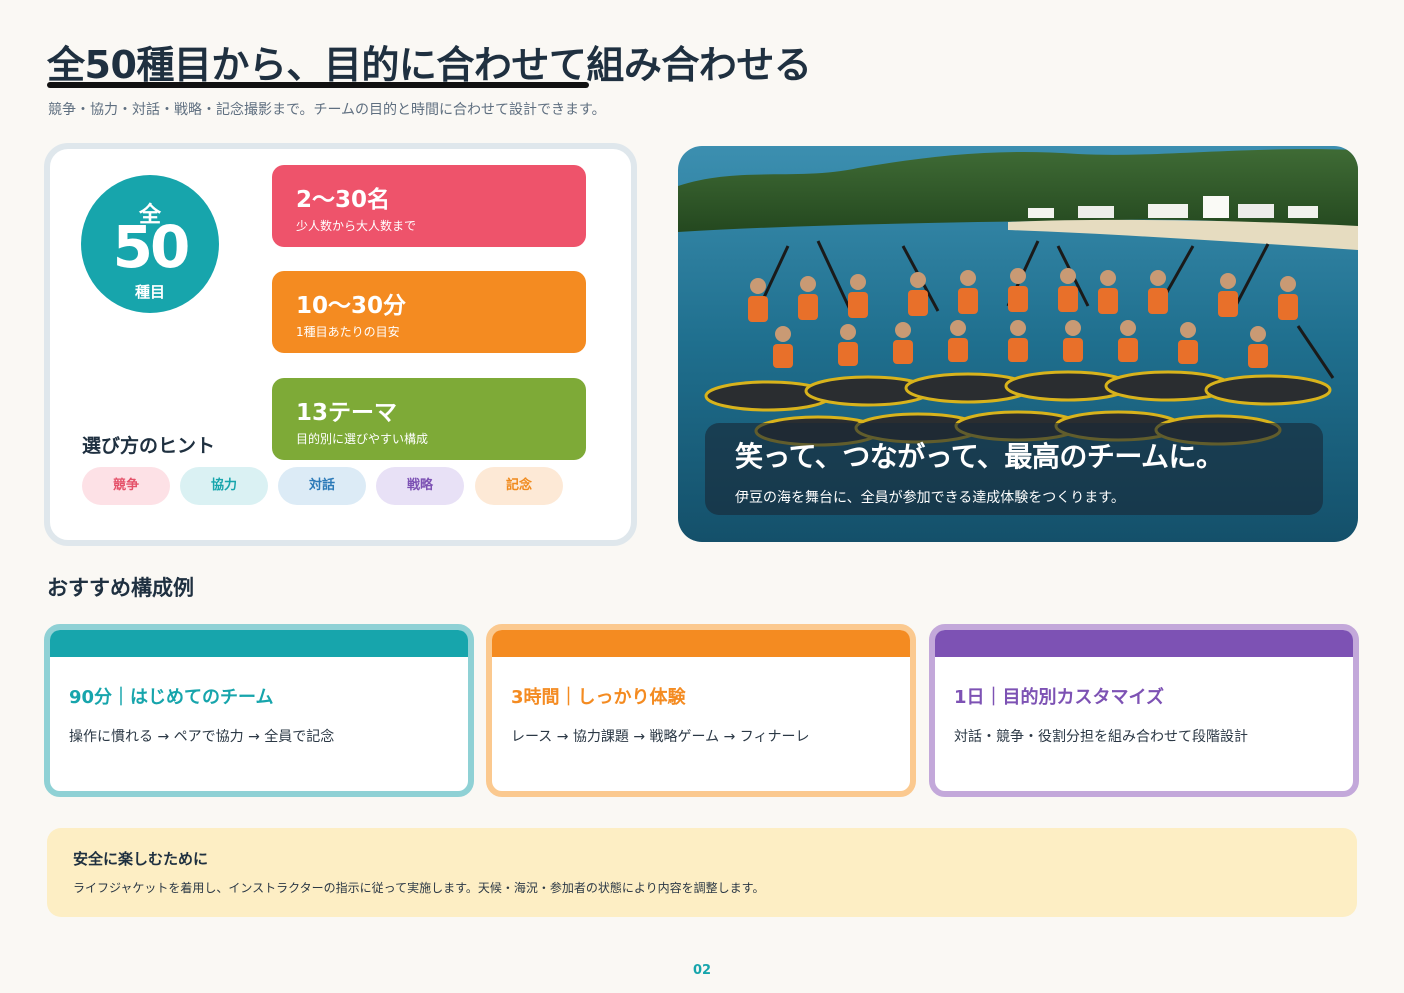  Describe the element at coordinates (259, 710) in the screenshot. I see `plan-card-90min: 90分｜はじめてのチーム 操作に慣れる → ペアで協力 → 全員で記念` at that location.